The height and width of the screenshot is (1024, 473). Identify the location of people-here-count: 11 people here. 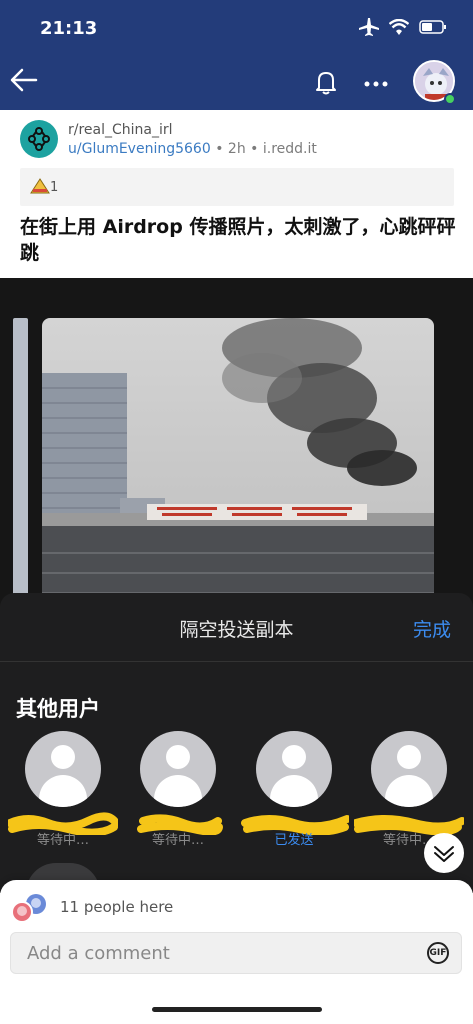
(117, 907).